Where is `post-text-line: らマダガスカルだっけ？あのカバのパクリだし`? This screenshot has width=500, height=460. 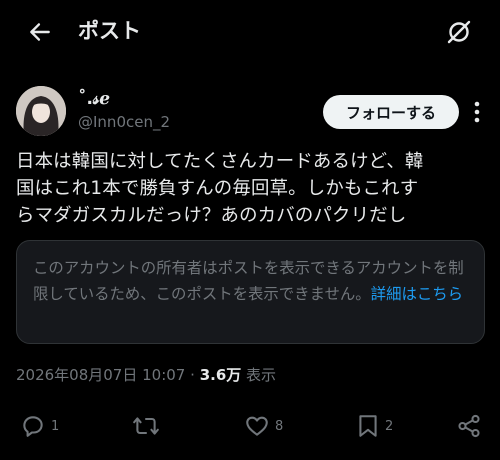 post-text-line: らマダガスカルだっけ？あのカバのパクリだし is located at coordinates (211, 215).